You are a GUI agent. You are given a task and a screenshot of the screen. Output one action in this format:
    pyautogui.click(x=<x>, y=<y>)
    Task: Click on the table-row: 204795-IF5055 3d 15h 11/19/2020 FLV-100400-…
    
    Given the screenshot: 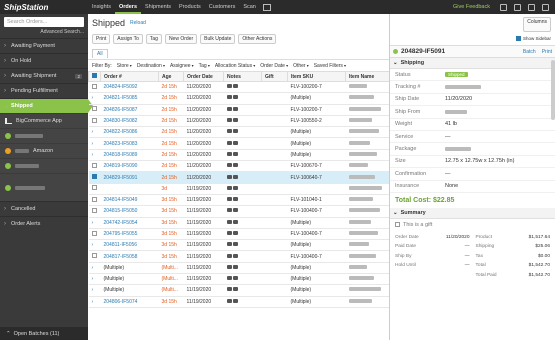 What is the action you would take?
    pyautogui.click(x=239, y=234)
    